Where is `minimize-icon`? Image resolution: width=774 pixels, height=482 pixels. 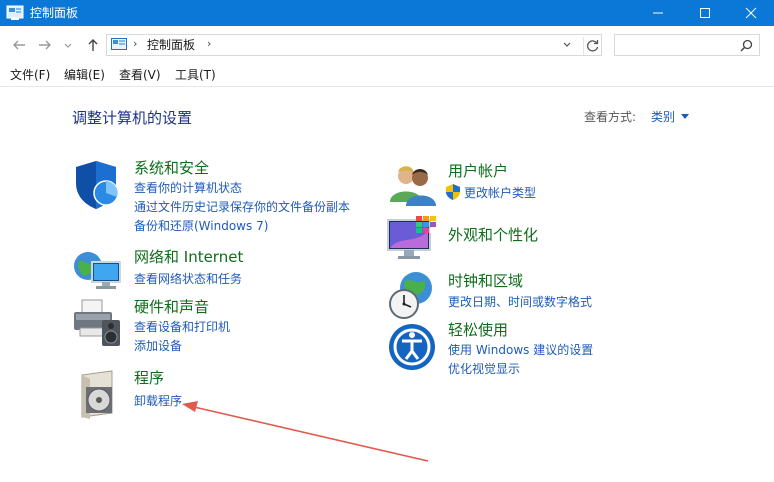 minimize-icon is located at coordinates (658, 13).